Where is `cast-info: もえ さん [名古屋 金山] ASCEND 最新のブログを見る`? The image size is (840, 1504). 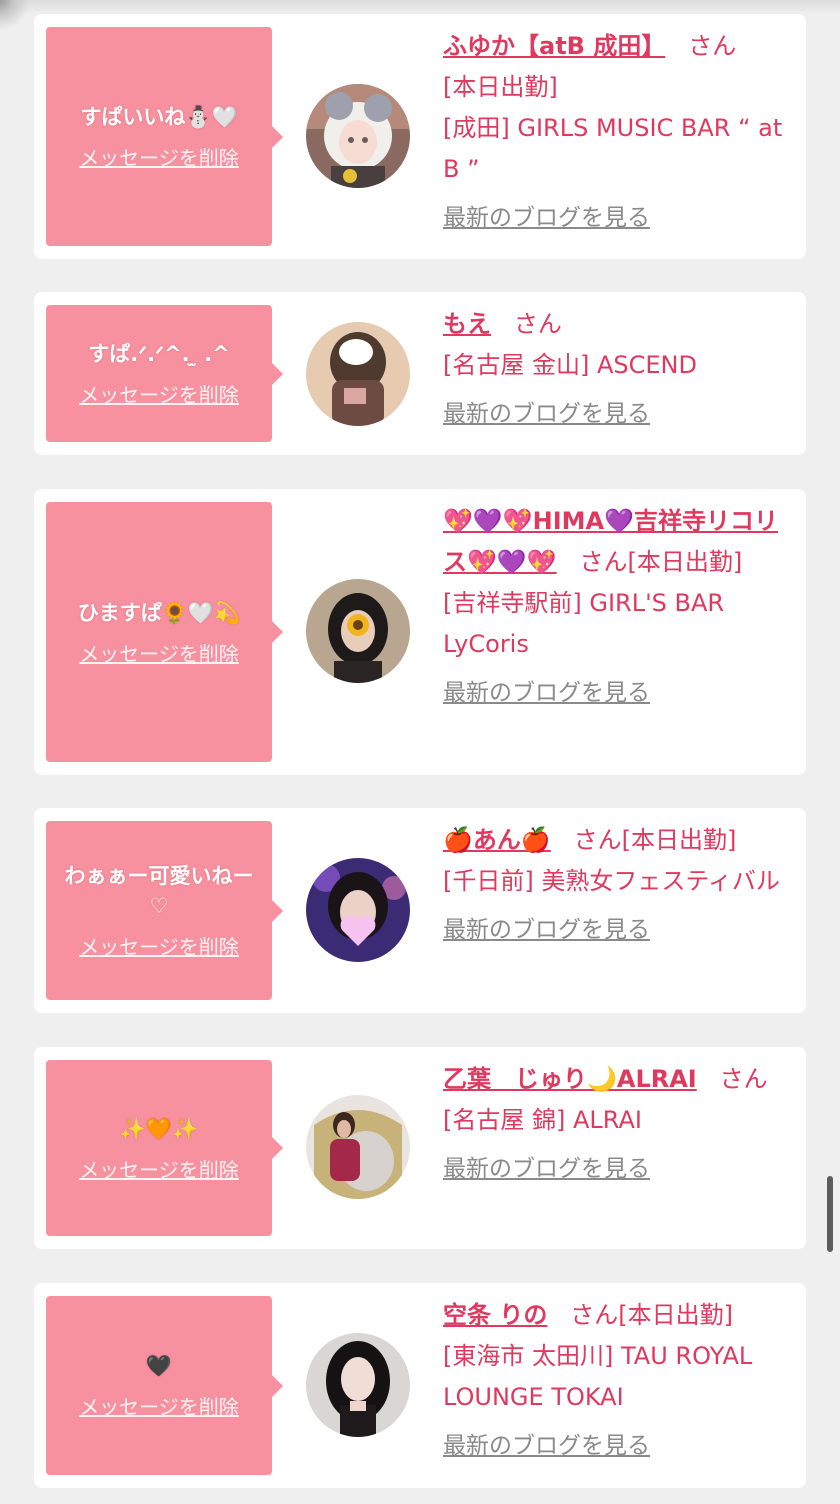
cast-info: もえ さん [名古屋 金山] ASCEND 最新のブログを見る is located at coordinates (619, 369).